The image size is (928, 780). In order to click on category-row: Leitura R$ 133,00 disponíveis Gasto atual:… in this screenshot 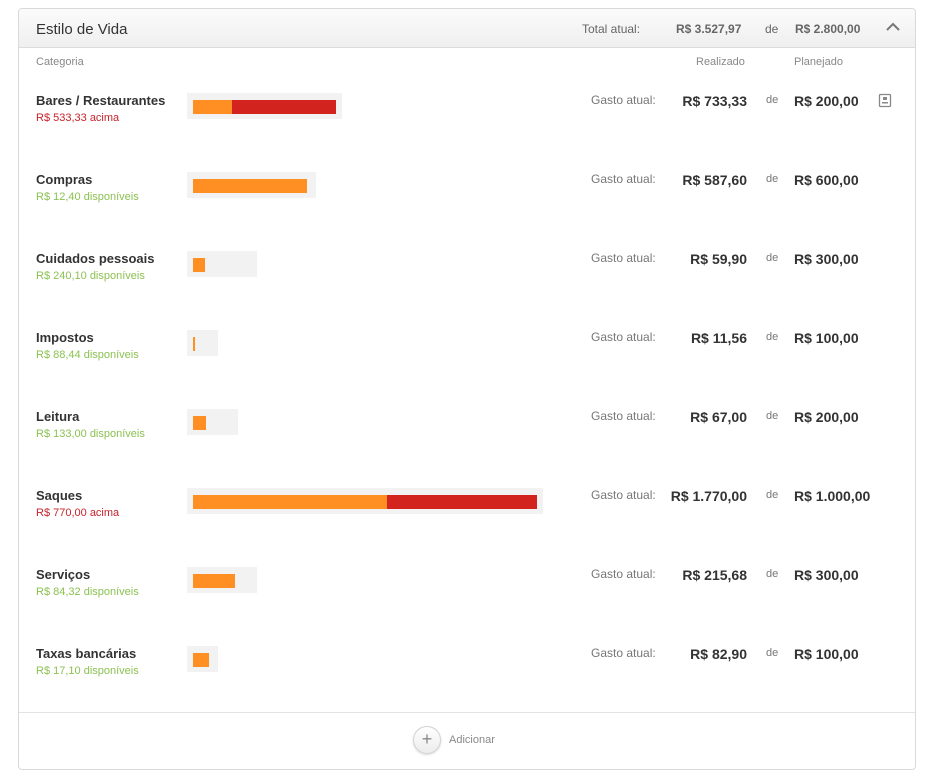, I will do `click(467, 448)`.